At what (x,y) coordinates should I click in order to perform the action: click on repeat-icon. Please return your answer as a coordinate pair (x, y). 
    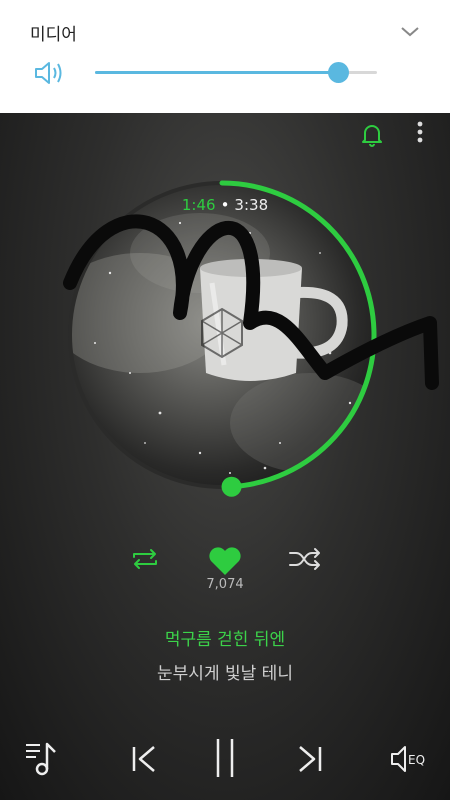
    Looking at the image, I should click on (145, 559).